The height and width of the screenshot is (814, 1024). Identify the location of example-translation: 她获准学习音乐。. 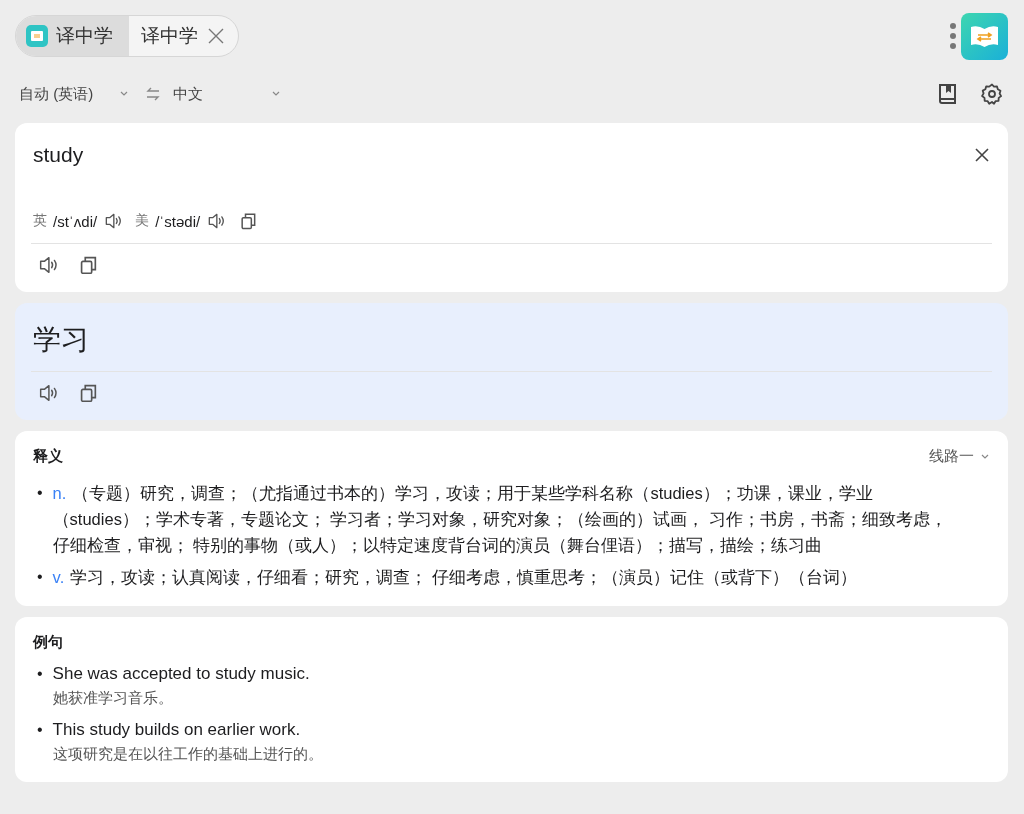
(113, 698).